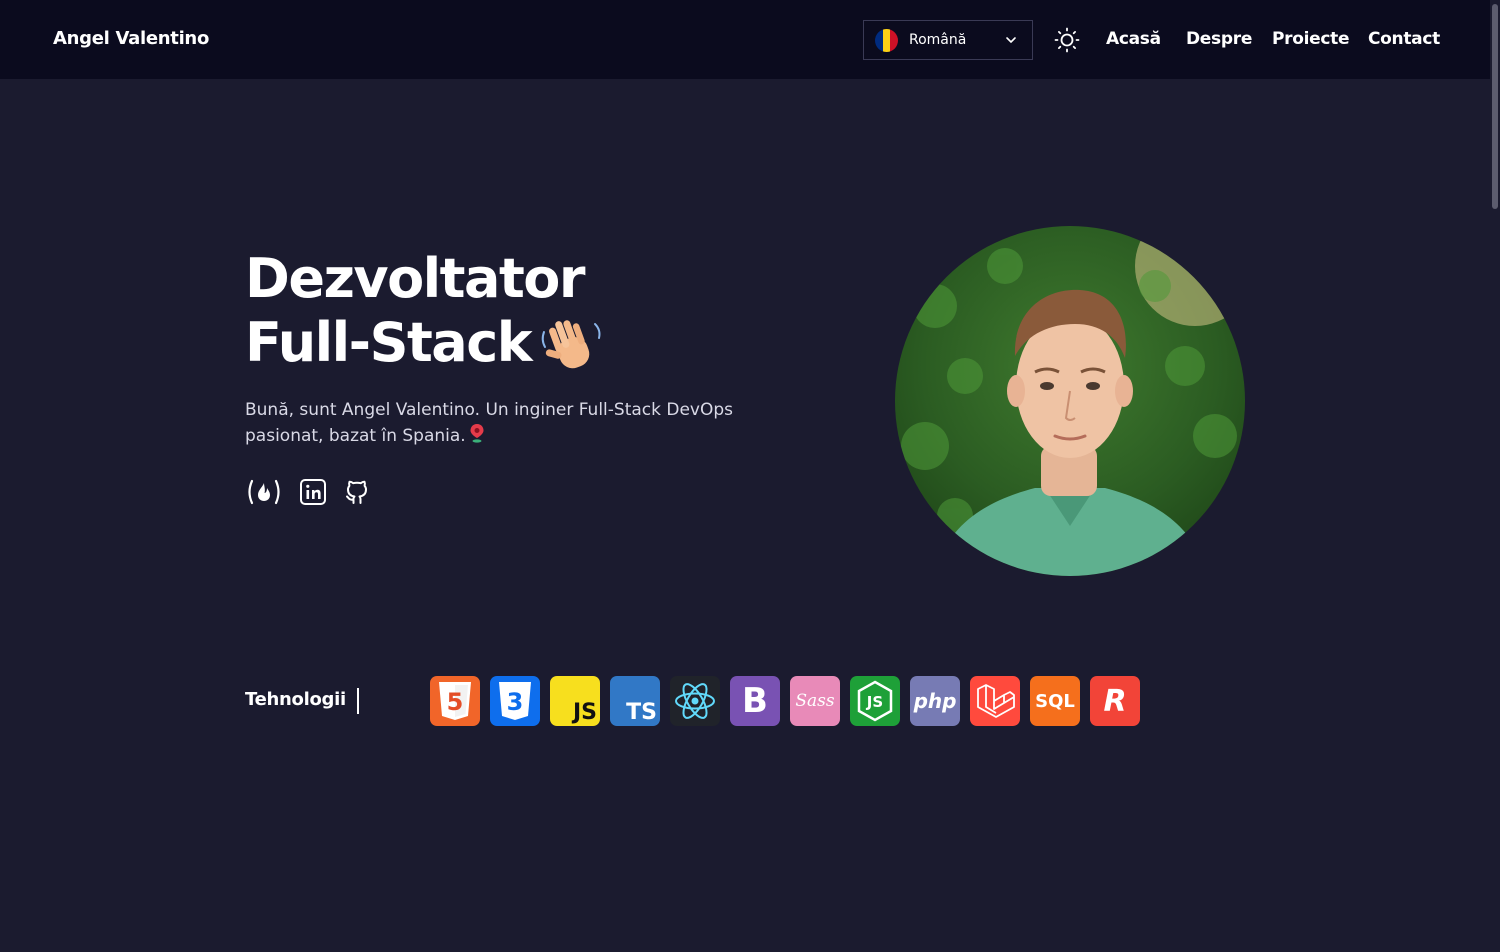  Describe the element at coordinates (358, 701) in the screenshot. I see `technologies-divider` at that location.